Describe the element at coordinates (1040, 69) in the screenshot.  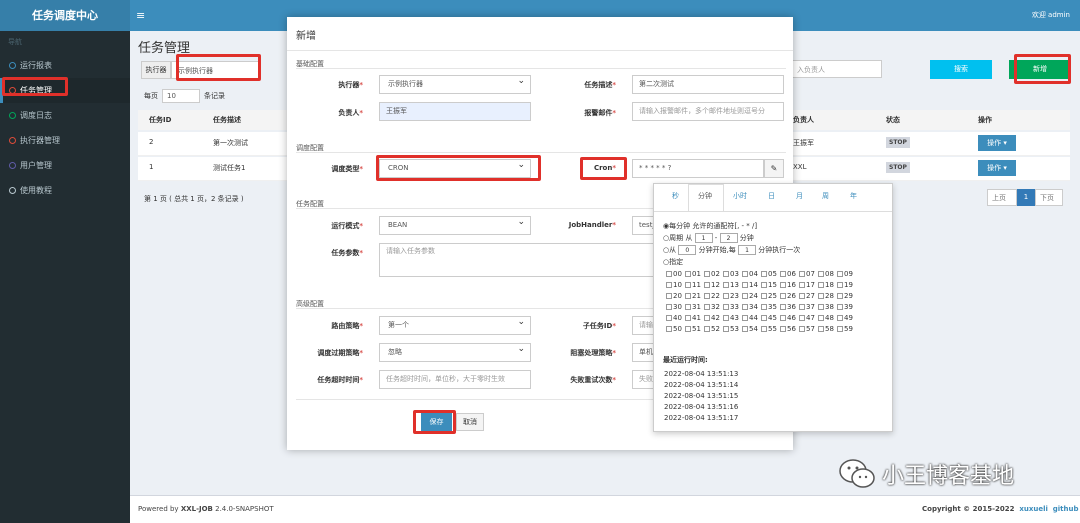
I see `add-task-button: 新增` at that location.